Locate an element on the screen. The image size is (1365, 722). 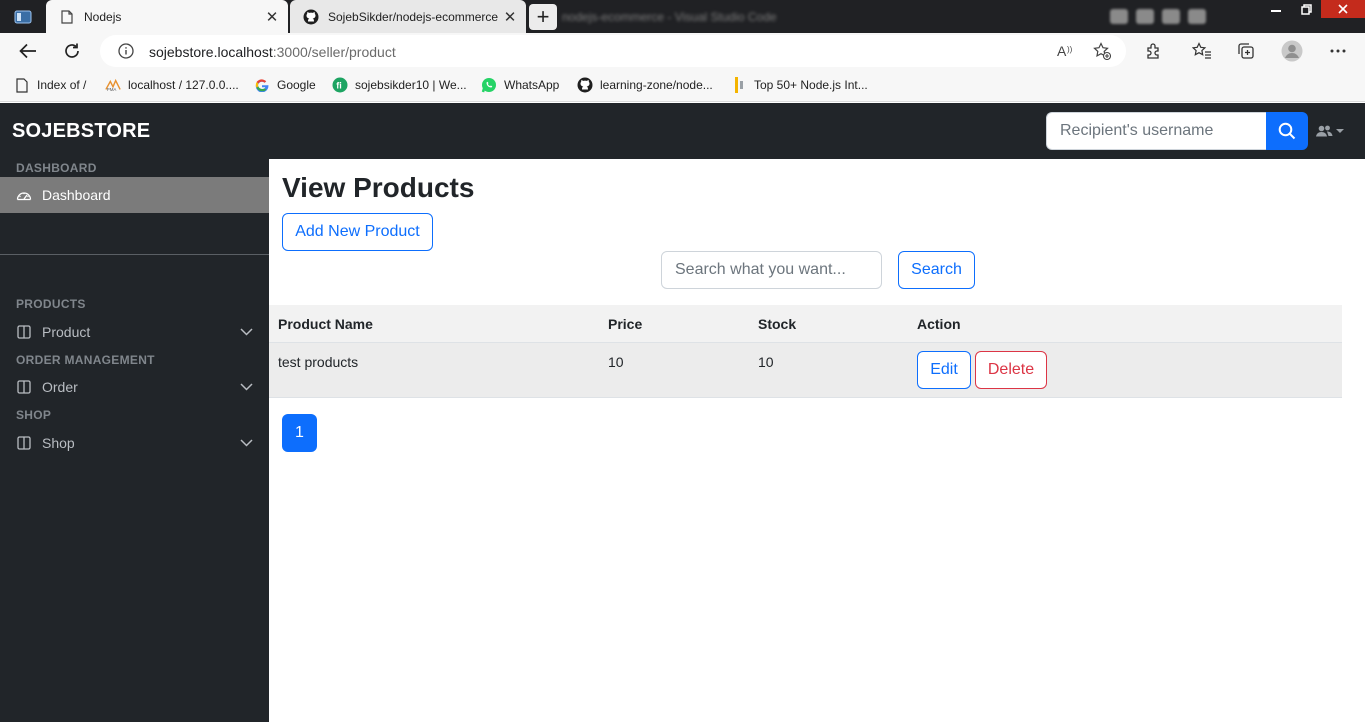
restore-icon is located at coordinates (1306, 9).